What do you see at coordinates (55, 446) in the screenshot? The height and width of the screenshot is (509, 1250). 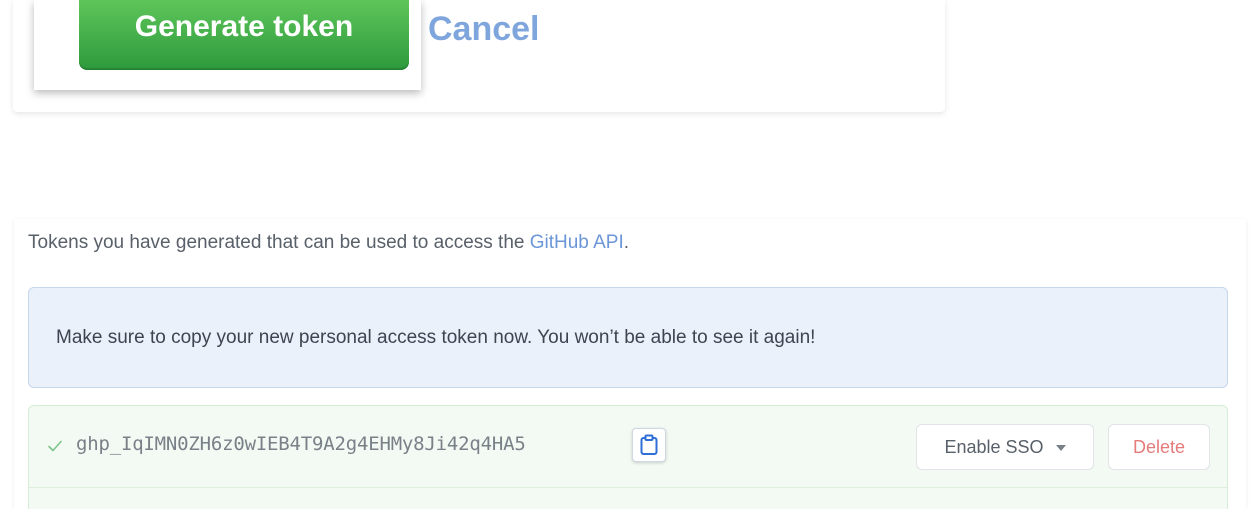 I see `check-icon` at bounding box center [55, 446].